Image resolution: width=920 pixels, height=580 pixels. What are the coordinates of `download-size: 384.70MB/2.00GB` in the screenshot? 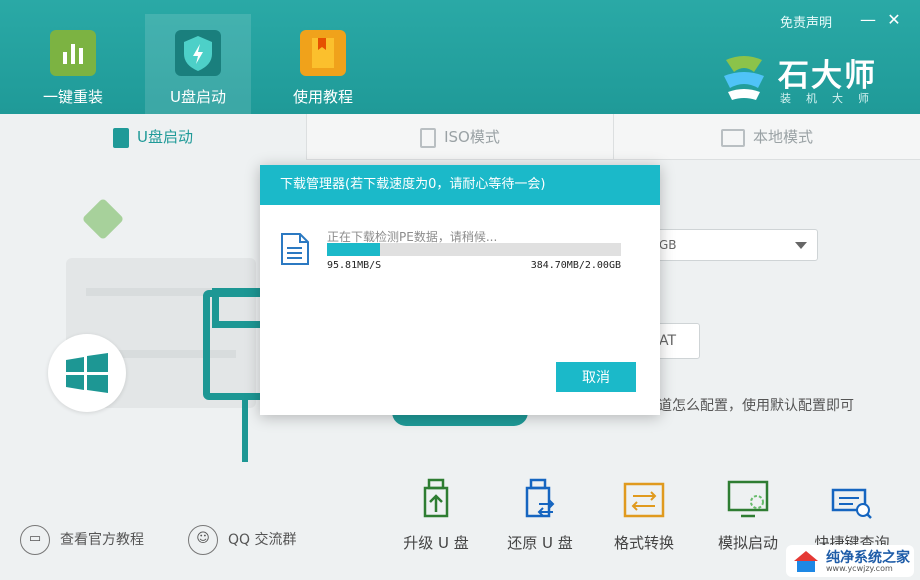 It's located at (575, 265).